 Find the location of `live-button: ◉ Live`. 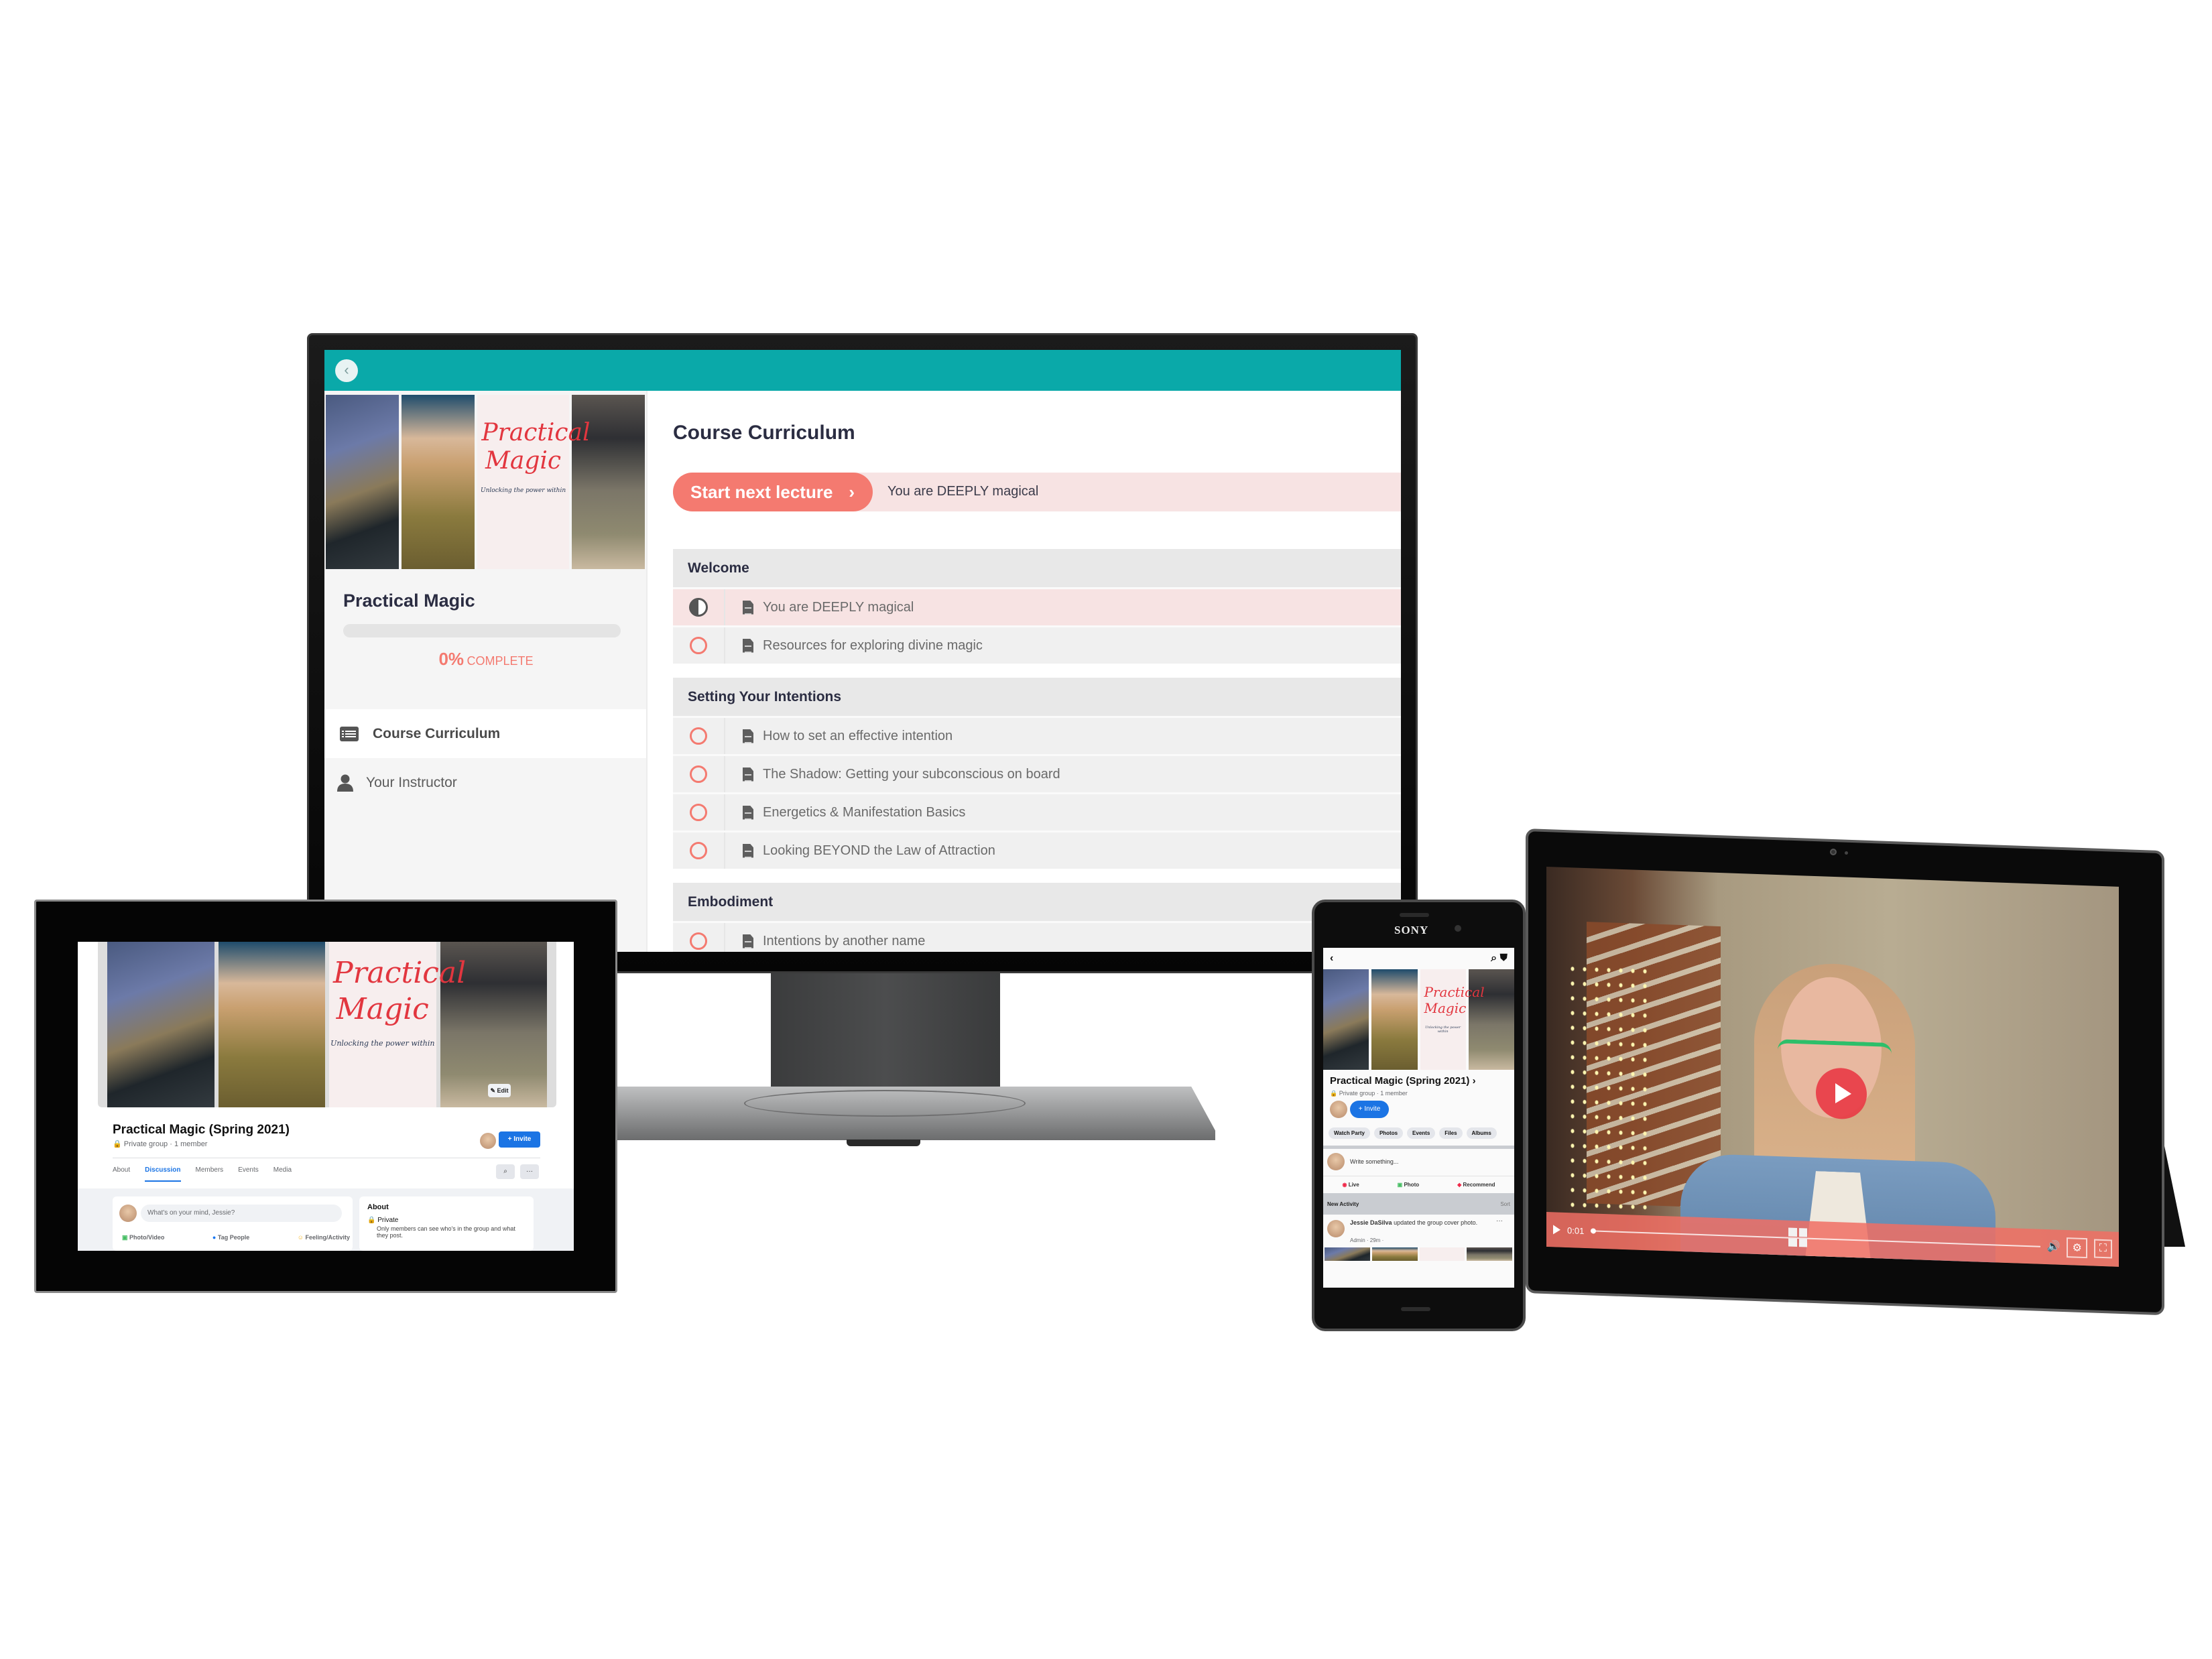

live-button: ◉ Live is located at coordinates (1350, 1185).